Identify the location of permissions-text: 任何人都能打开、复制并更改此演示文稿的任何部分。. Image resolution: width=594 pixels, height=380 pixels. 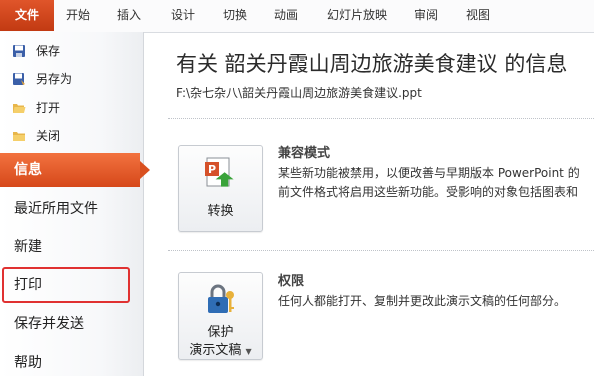
(422, 301).